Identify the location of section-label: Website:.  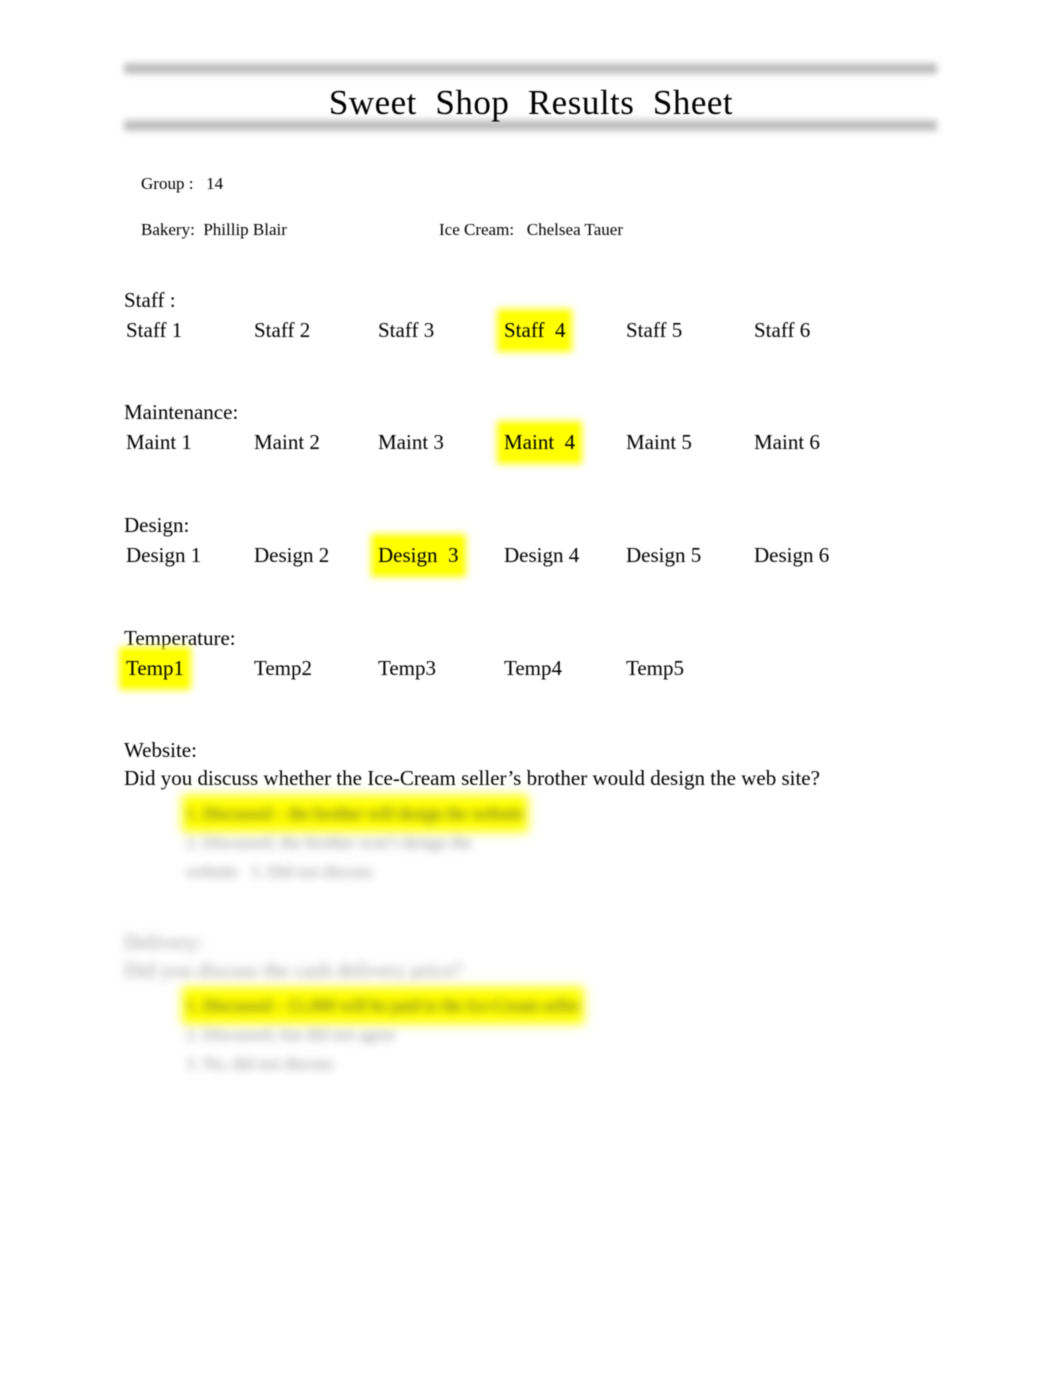
(160, 750).